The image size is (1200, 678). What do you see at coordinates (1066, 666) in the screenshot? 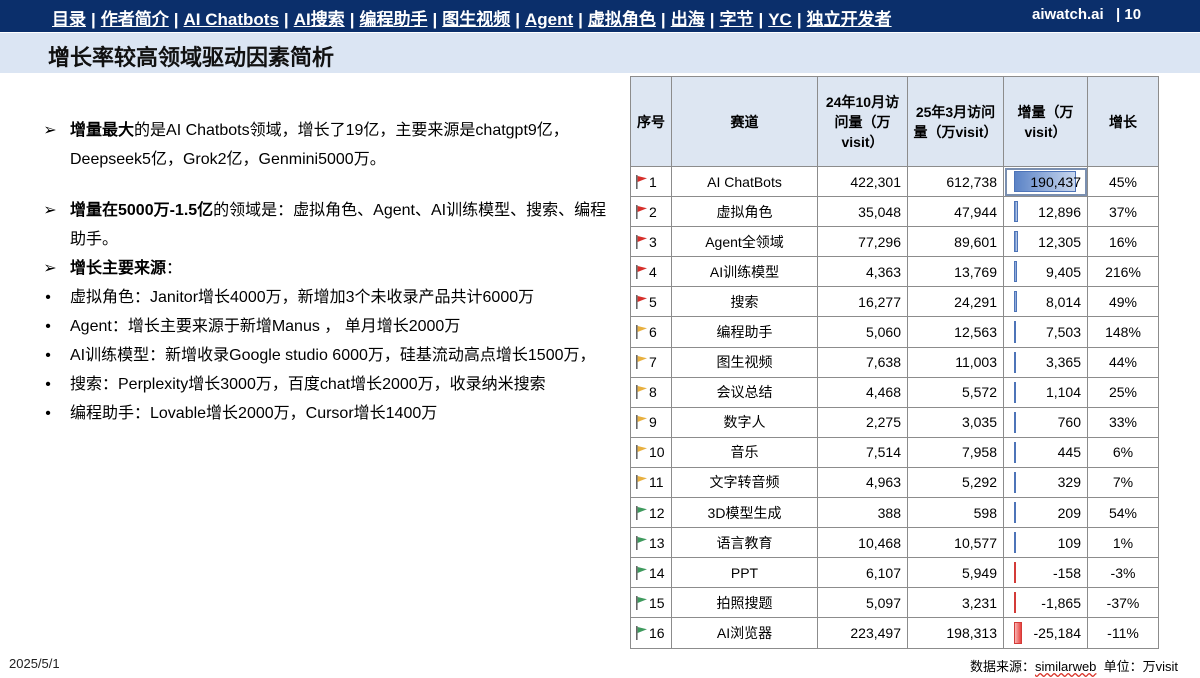
I see `source-name: similarweb` at bounding box center [1066, 666].